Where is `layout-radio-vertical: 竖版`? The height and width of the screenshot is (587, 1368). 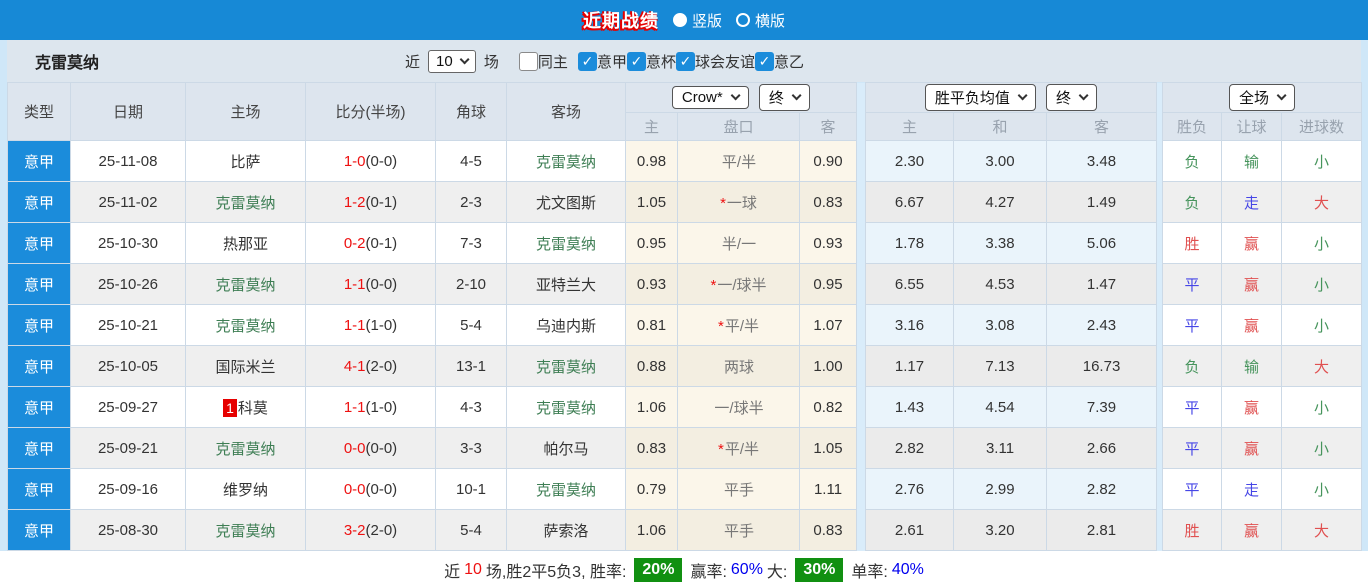
layout-radio-vertical: 竖版 is located at coordinates (697, 20).